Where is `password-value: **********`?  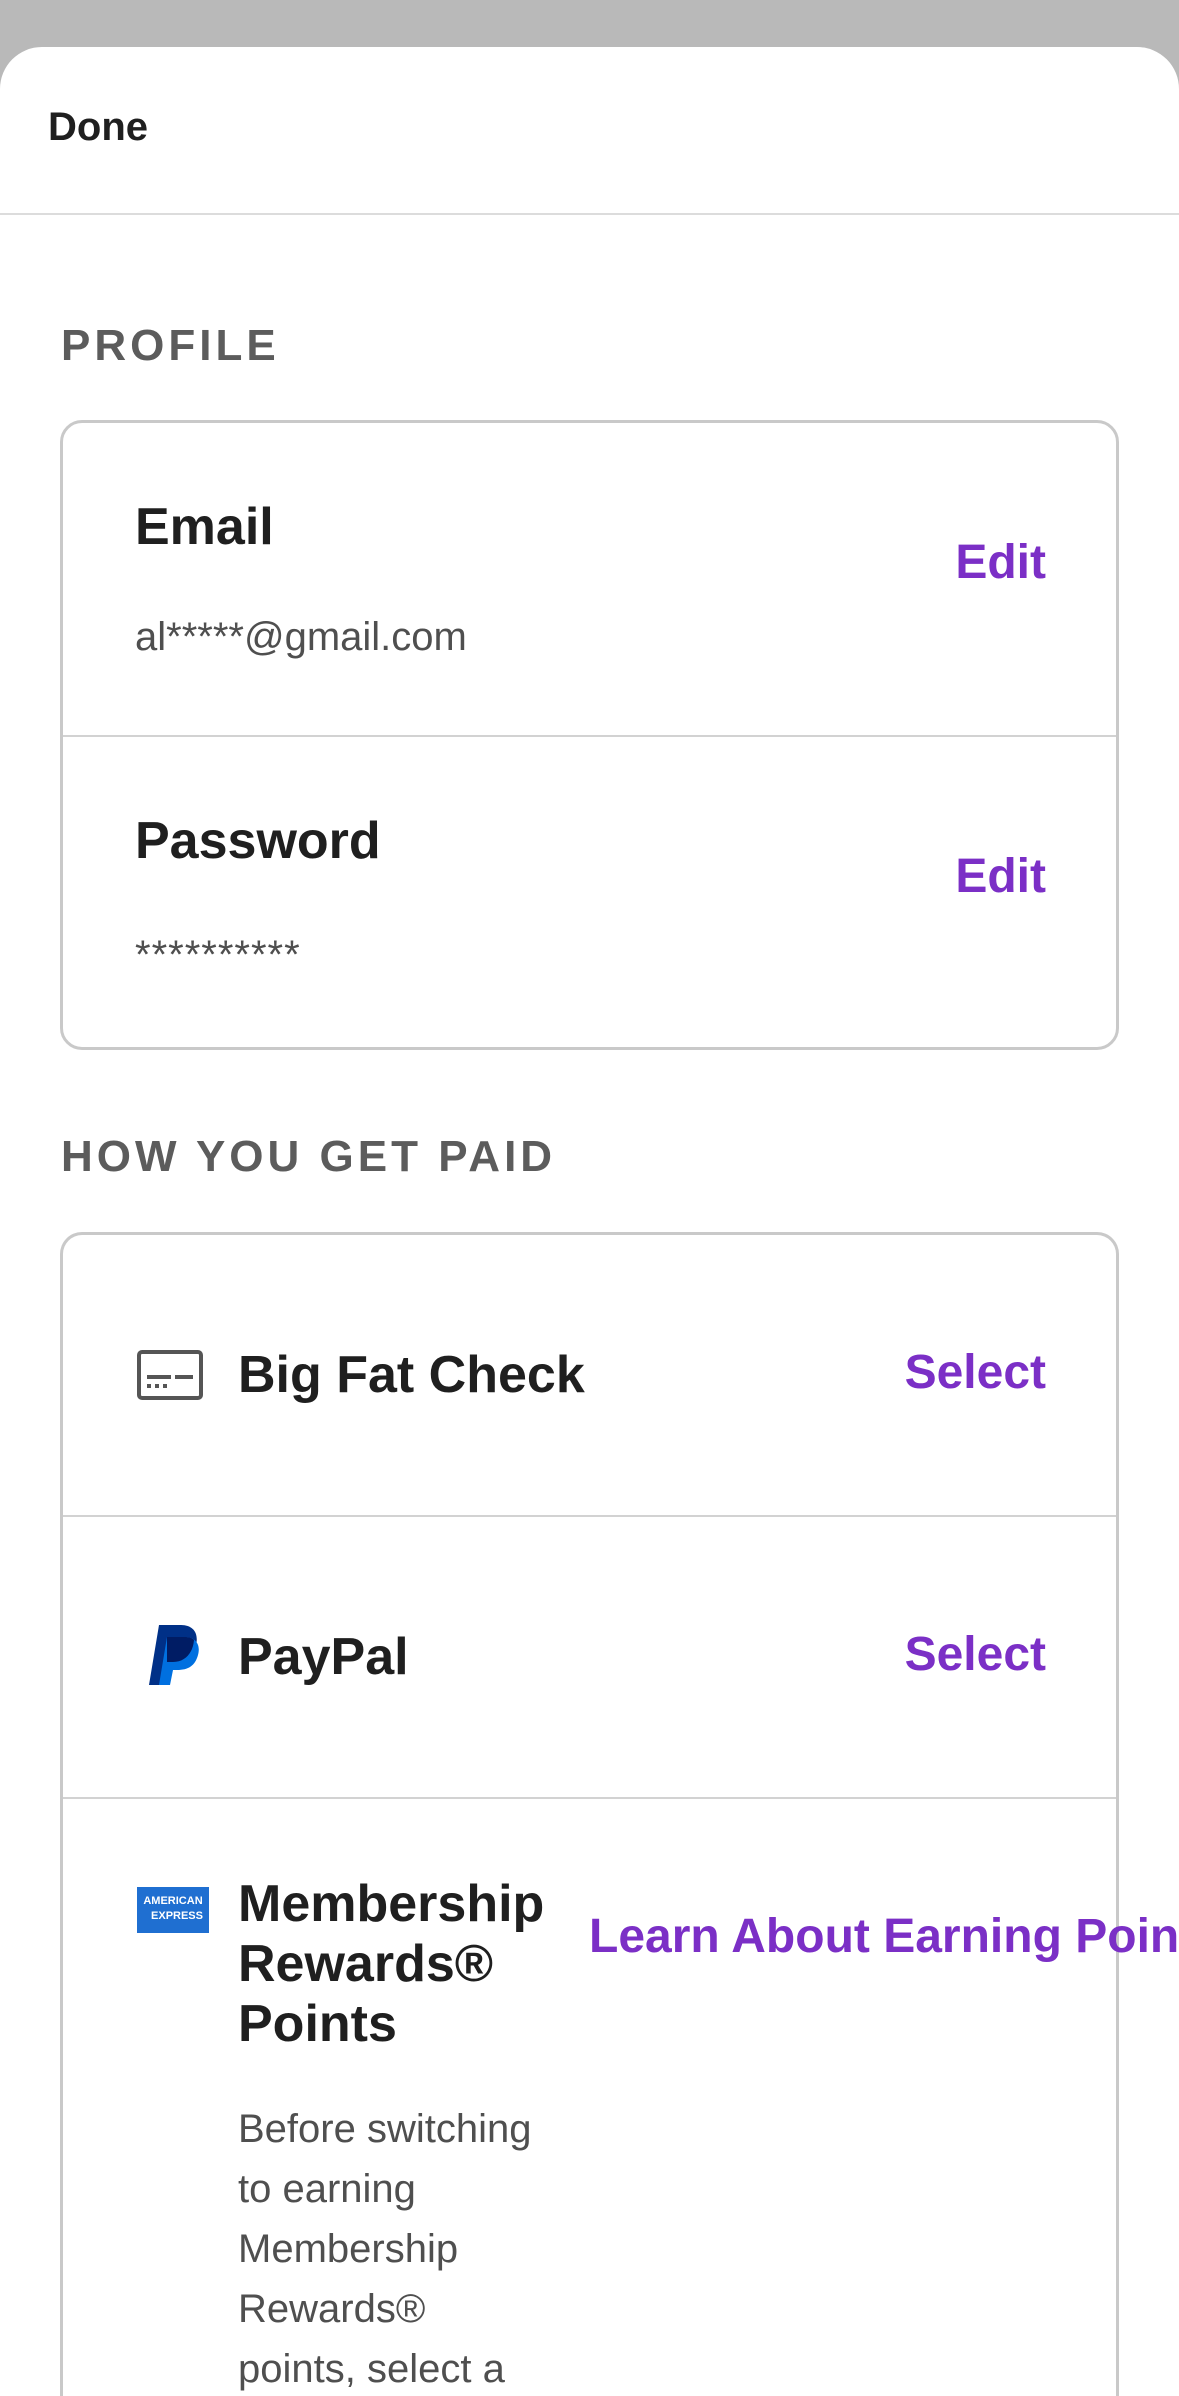
password-value: ********** is located at coordinates (218, 955).